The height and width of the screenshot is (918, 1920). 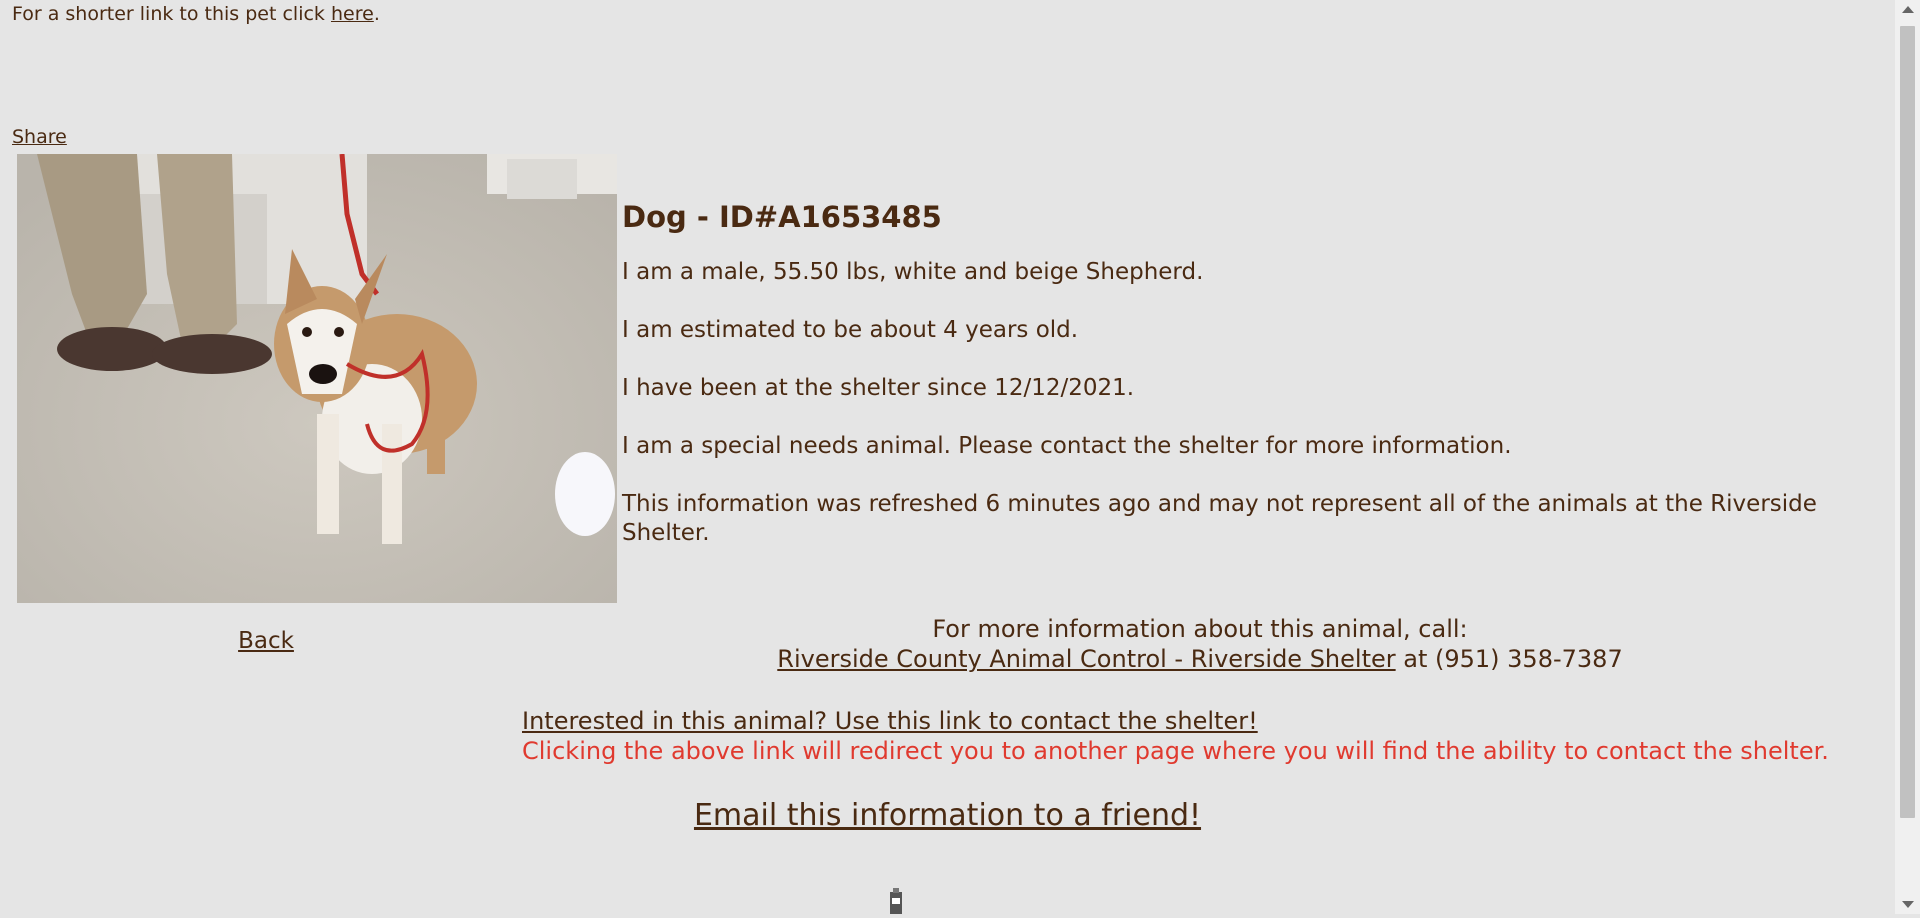 I want to click on back-link: Back, so click(x=266, y=641).